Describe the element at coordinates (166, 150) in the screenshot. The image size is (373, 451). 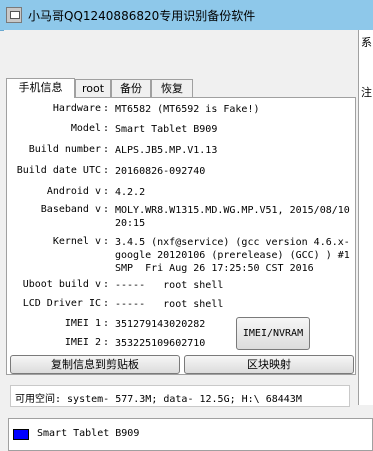
I see `build-number-value: ALPS.JB5.MP.V1.13` at that location.